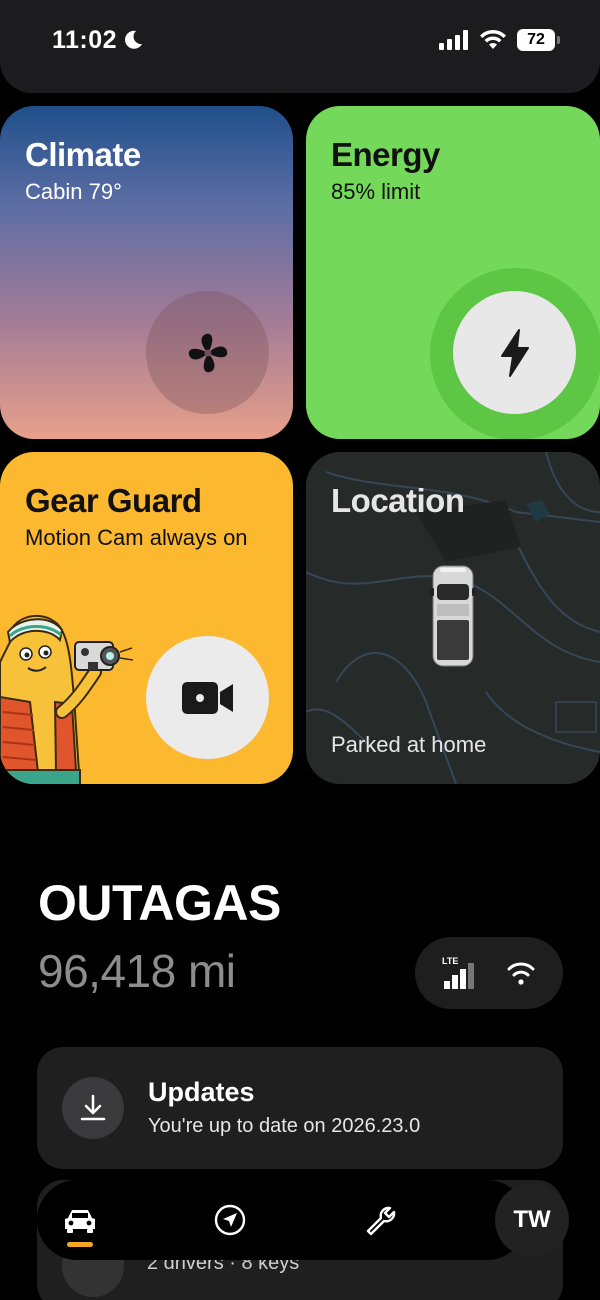 The height and width of the screenshot is (1300, 600). What do you see at coordinates (113, 500) in the screenshot?
I see `gear-guard-title: Gear Guard` at bounding box center [113, 500].